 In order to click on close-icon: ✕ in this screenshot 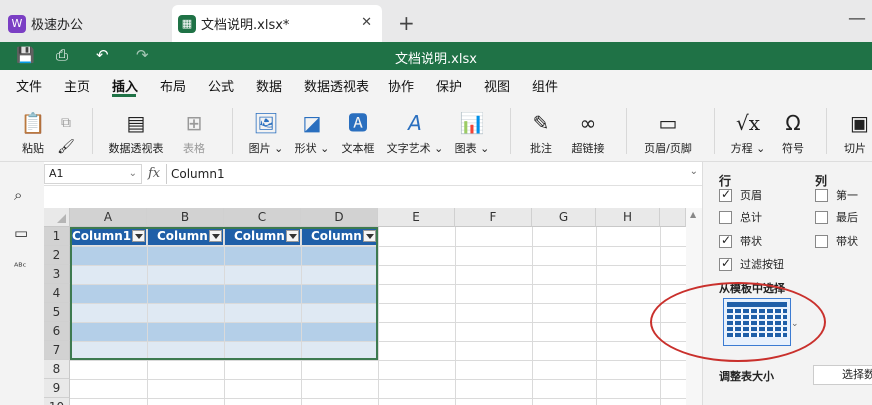, I will do `click(366, 22)`.